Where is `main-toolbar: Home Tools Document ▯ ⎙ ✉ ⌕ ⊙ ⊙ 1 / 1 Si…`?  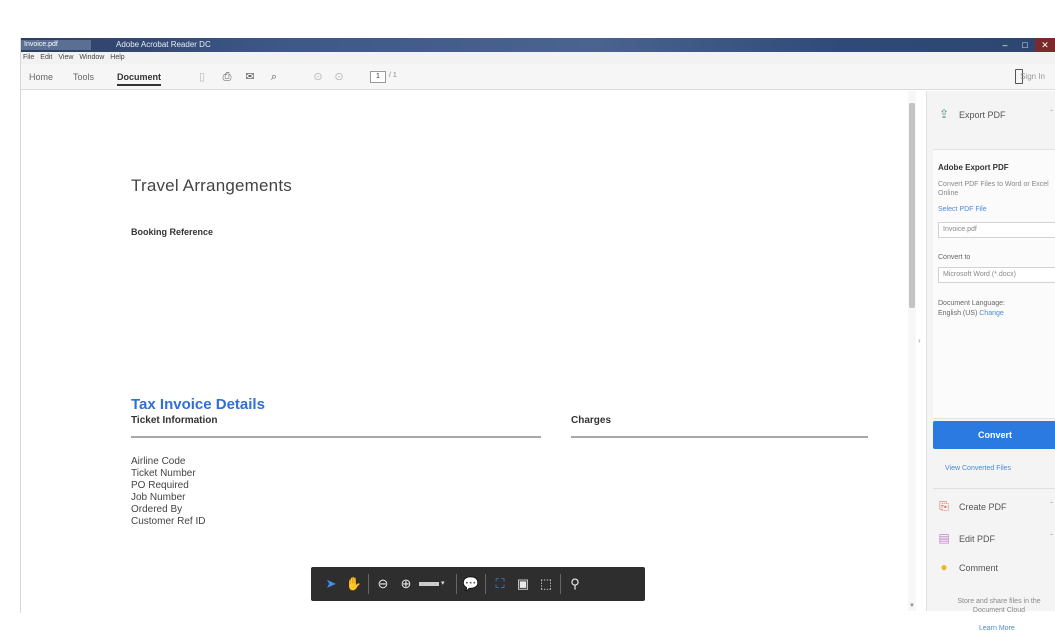
main-toolbar: Home Tools Document ▯ ⎙ ✉ ⌕ ⊙ ⊙ 1 / 1 Si… is located at coordinates (538, 77).